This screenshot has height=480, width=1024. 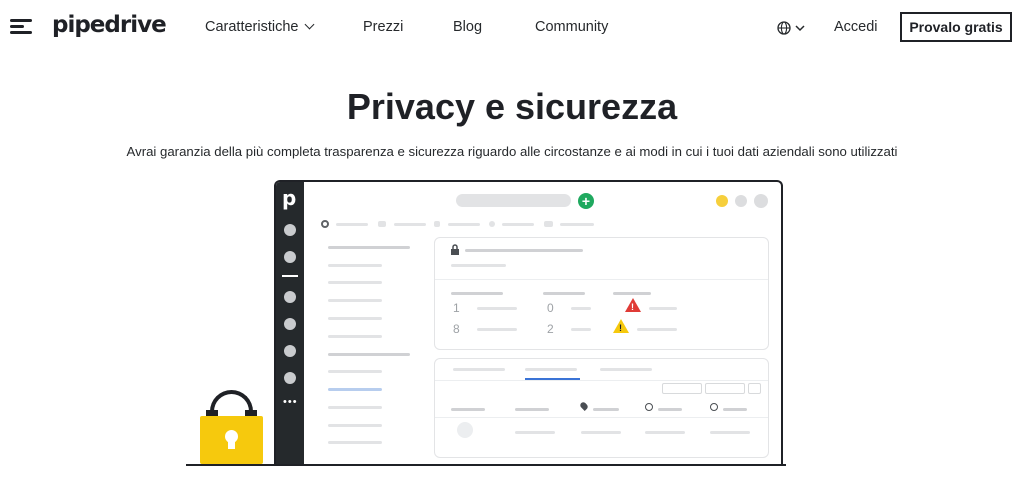 What do you see at coordinates (289, 198) in the screenshot?
I see `app-logo: p` at bounding box center [289, 198].